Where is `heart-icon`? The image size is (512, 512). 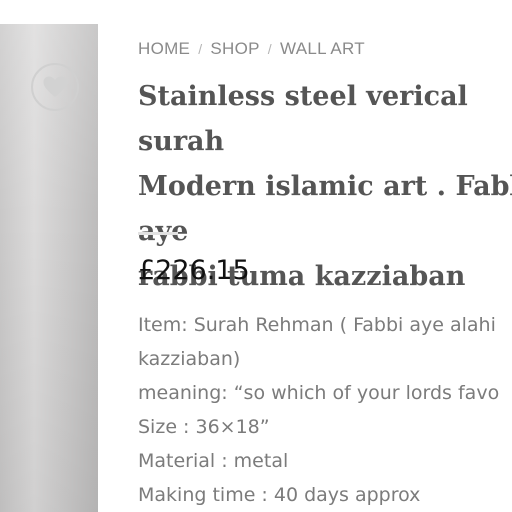 heart-icon is located at coordinates (55, 87).